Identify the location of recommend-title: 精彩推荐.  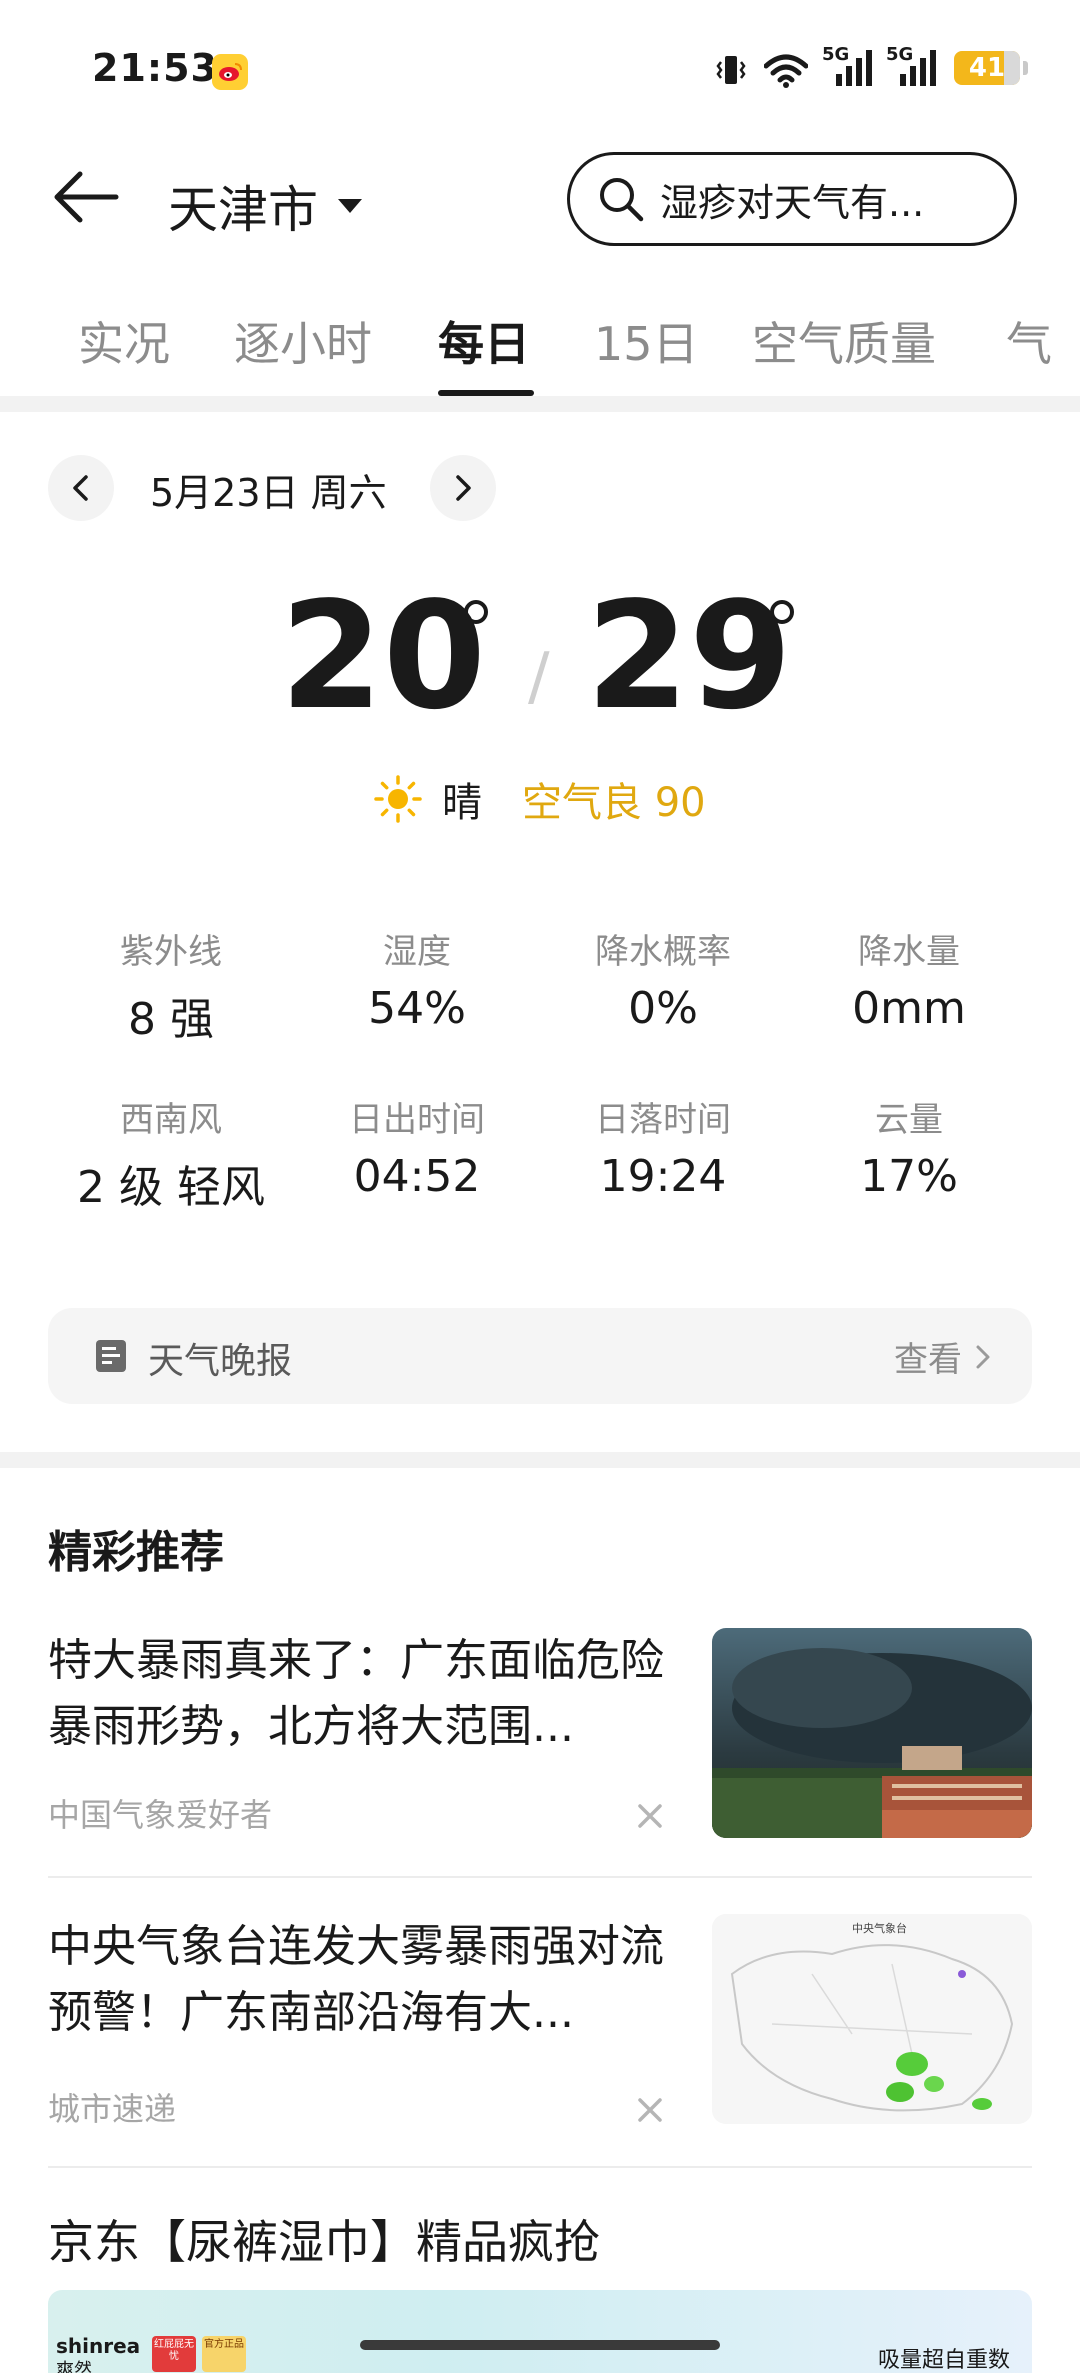
(136, 1552).